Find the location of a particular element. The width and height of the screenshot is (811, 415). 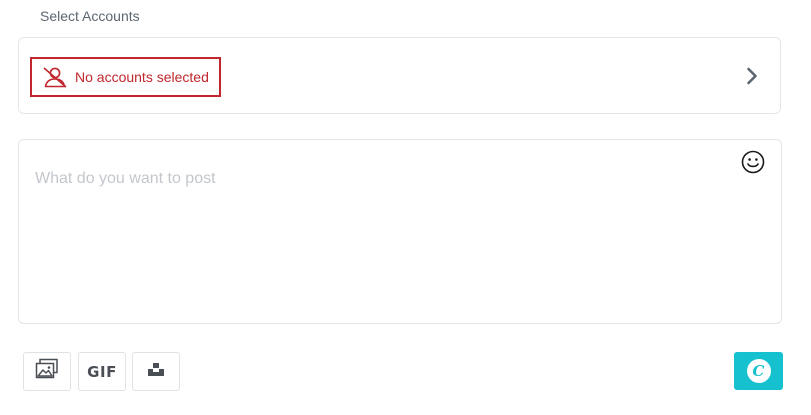

smiley-icon is located at coordinates (753, 162).